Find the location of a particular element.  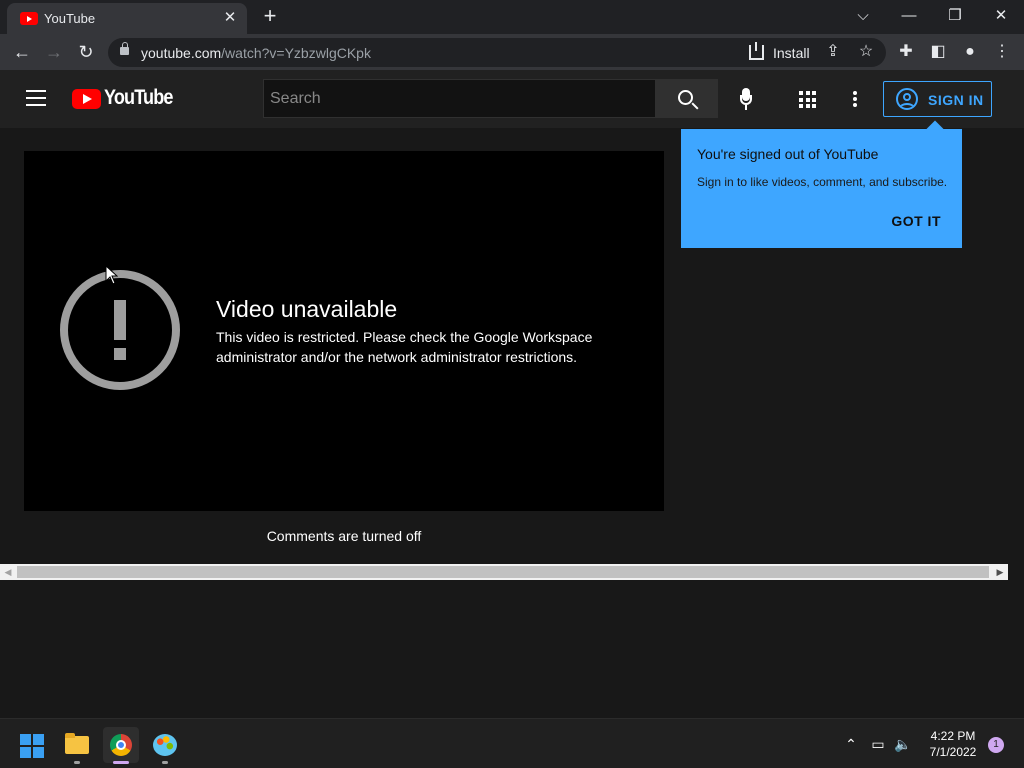

extensions-puzzle-icon: ✚ is located at coordinates (906, 52).